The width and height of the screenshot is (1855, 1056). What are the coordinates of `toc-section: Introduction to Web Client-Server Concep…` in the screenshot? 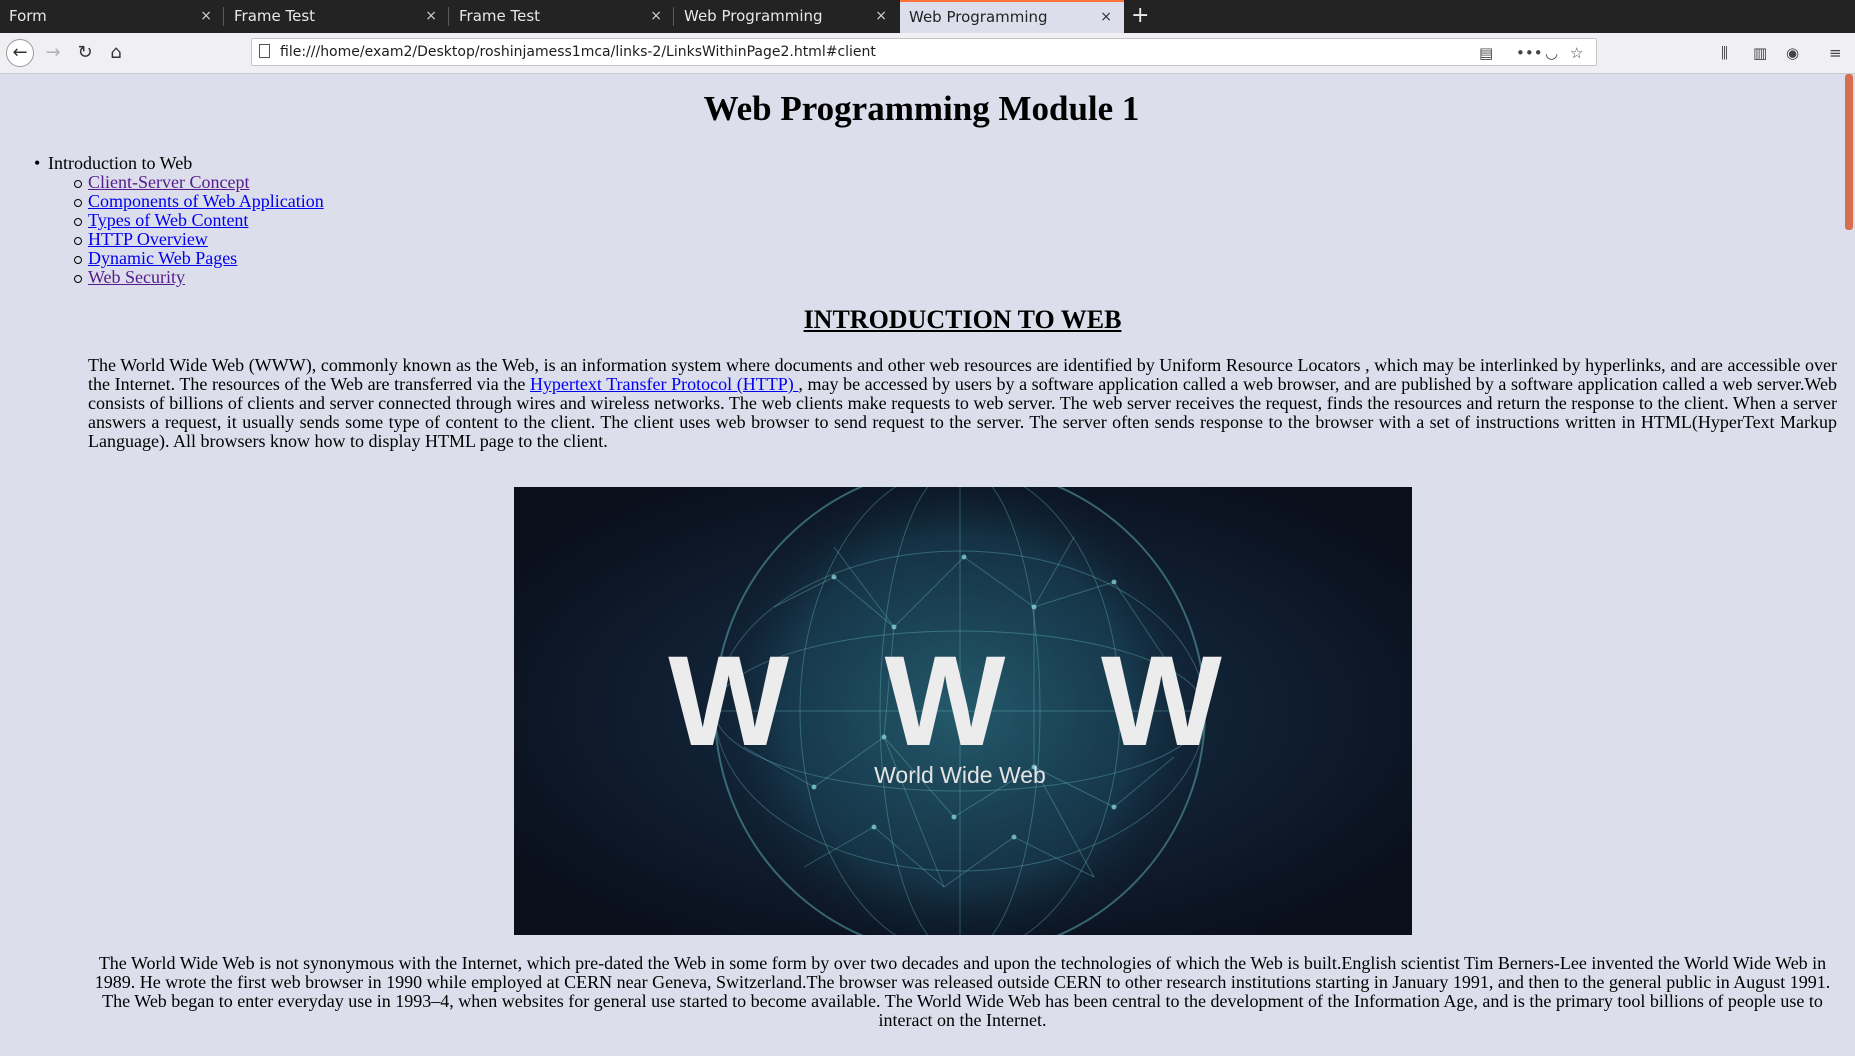 It's located at (179, 220).